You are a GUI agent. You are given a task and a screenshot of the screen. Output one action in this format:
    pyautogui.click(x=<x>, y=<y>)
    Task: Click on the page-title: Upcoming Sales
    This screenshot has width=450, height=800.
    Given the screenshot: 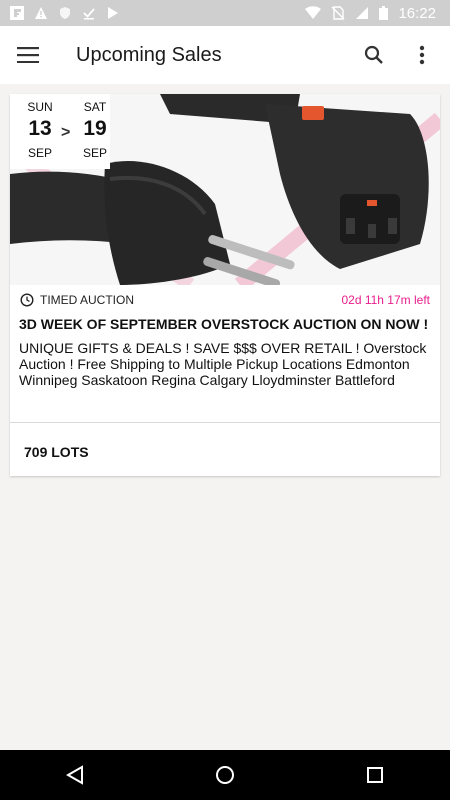 What is the action you would take?
    pyautogui.click(x=149, y=54)
    